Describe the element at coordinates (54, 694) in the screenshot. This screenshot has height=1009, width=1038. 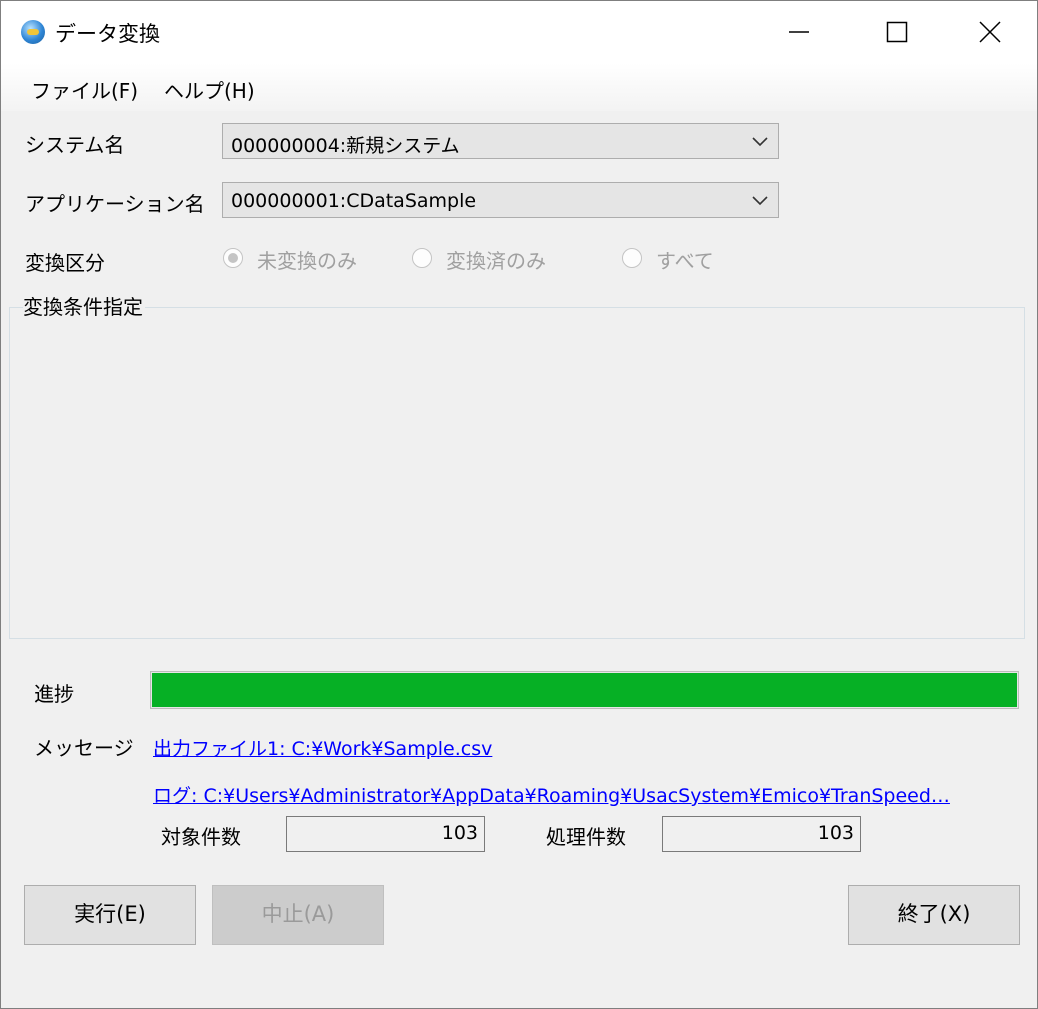
I see `progress-label: 進捗` at that location.